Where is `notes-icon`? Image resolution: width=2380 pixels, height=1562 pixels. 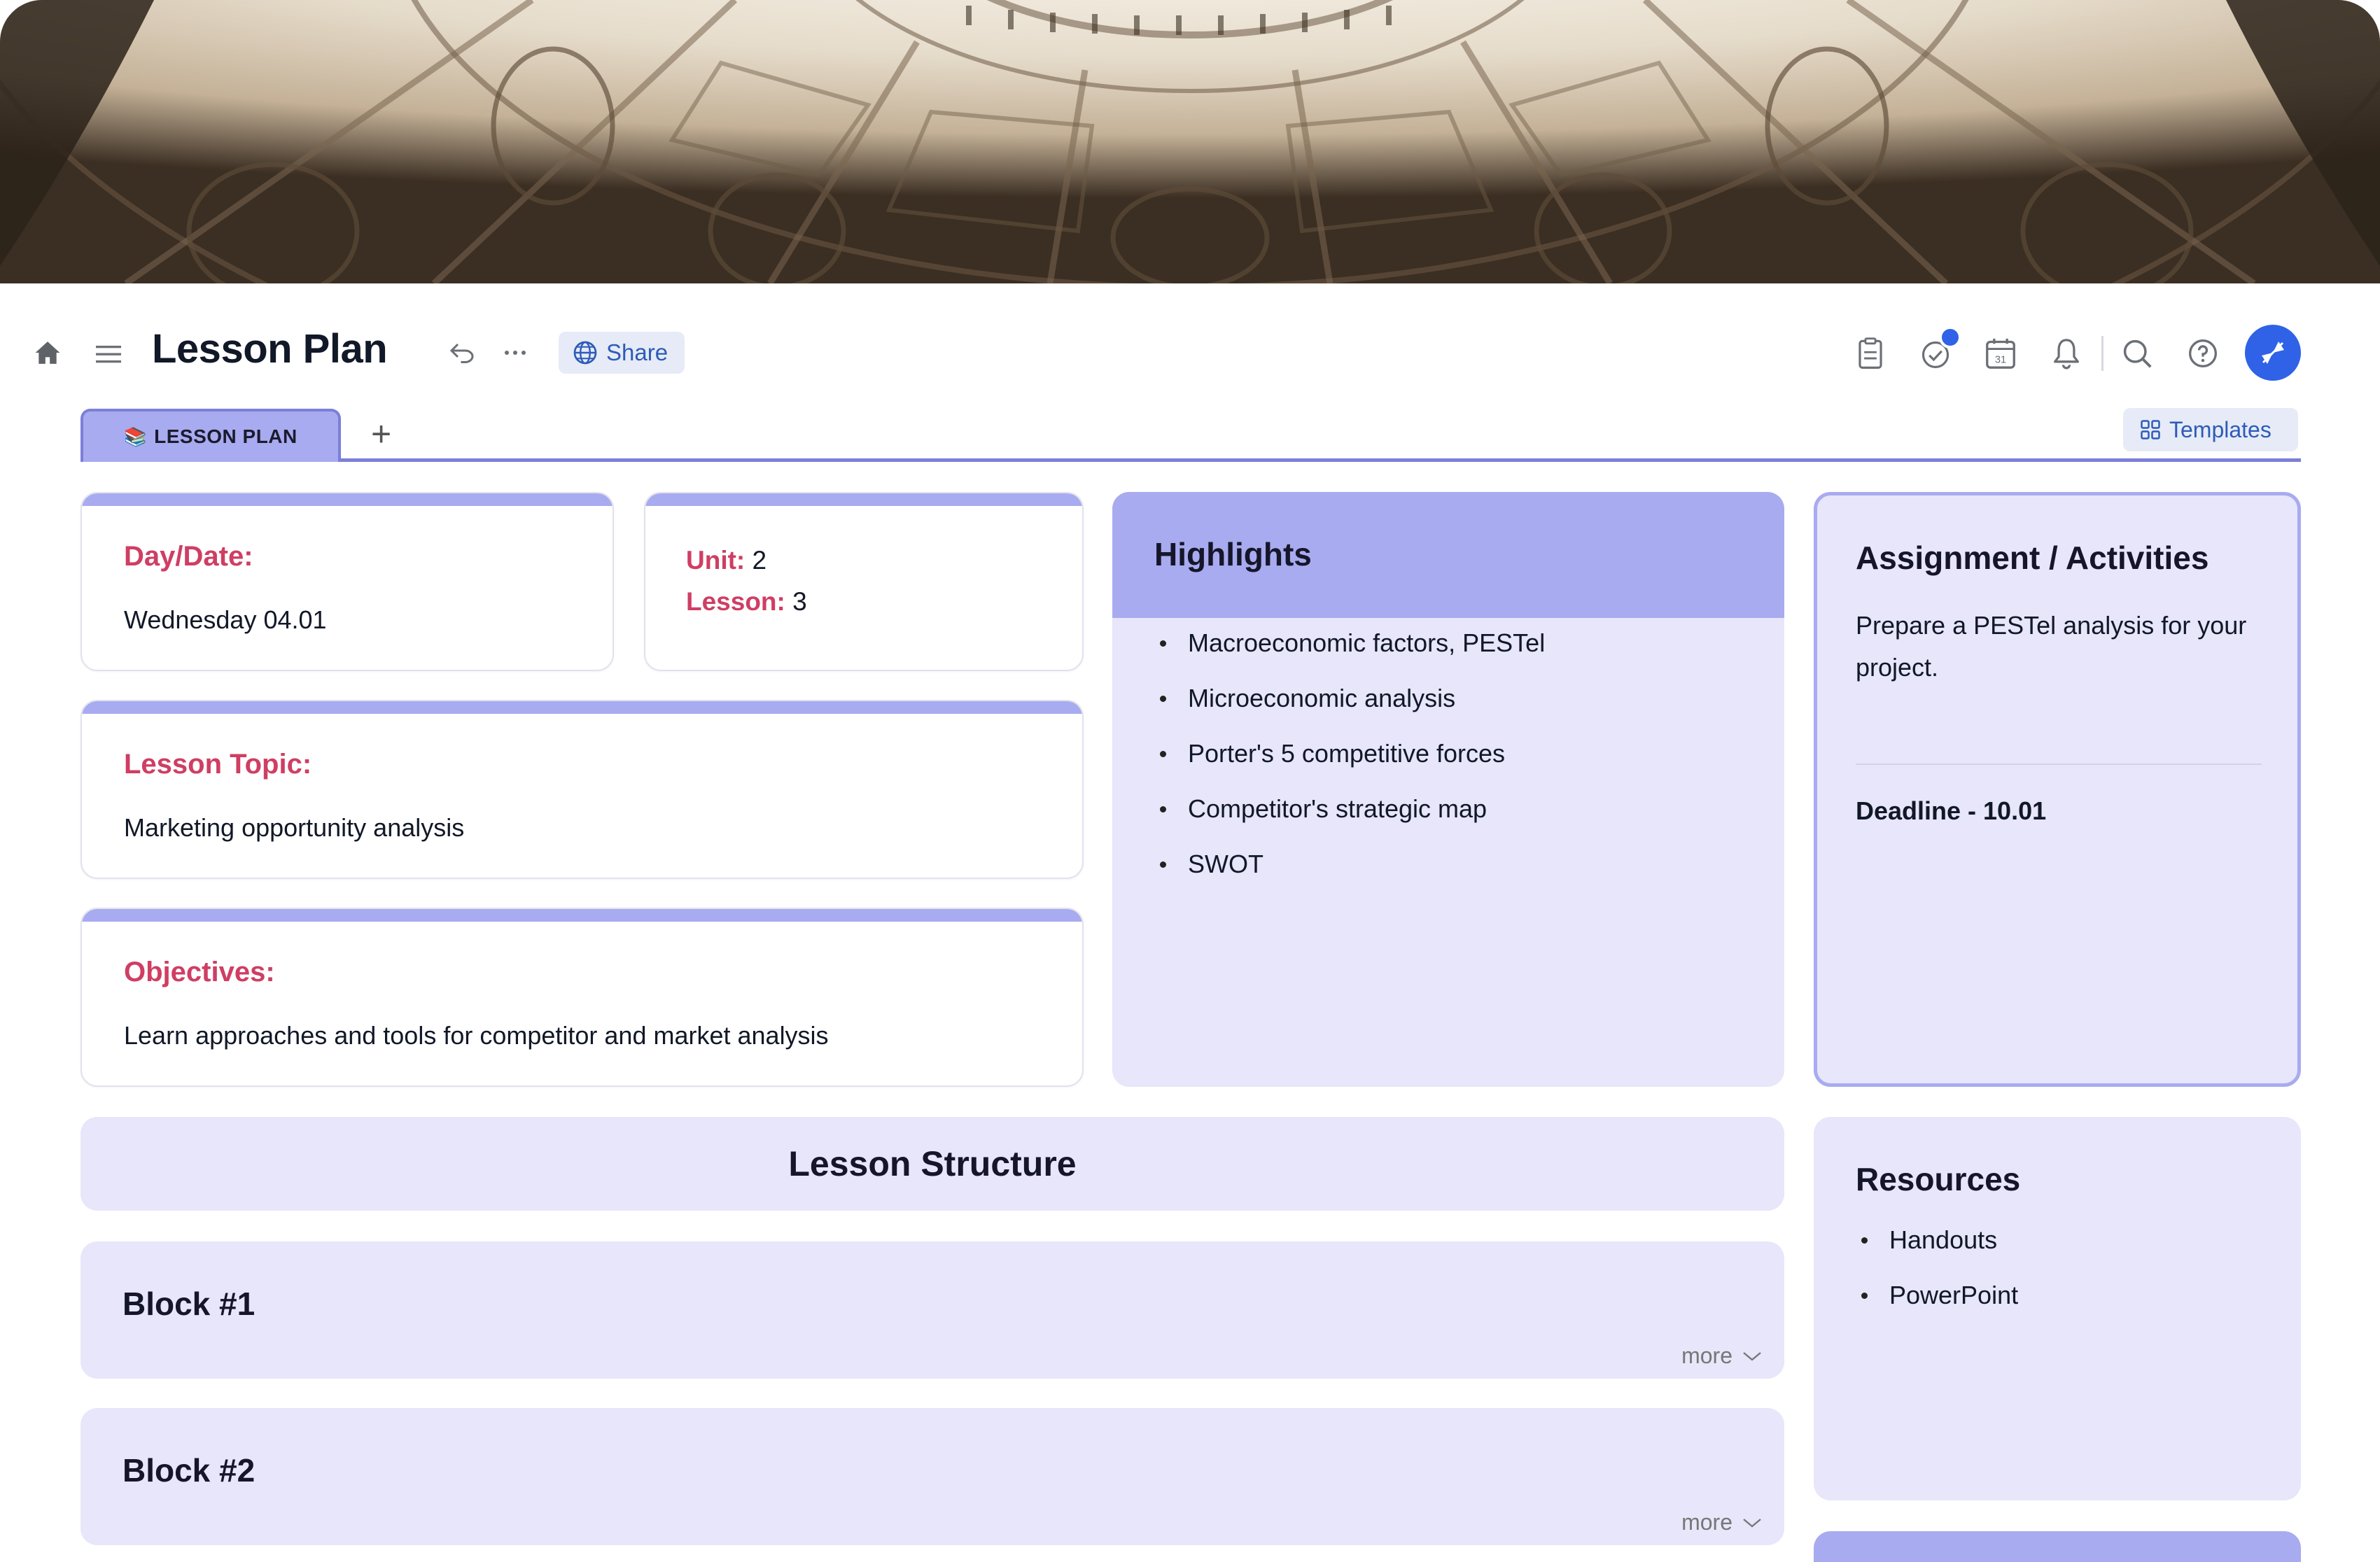 notes-icon is located at coordinates (1870, 353).